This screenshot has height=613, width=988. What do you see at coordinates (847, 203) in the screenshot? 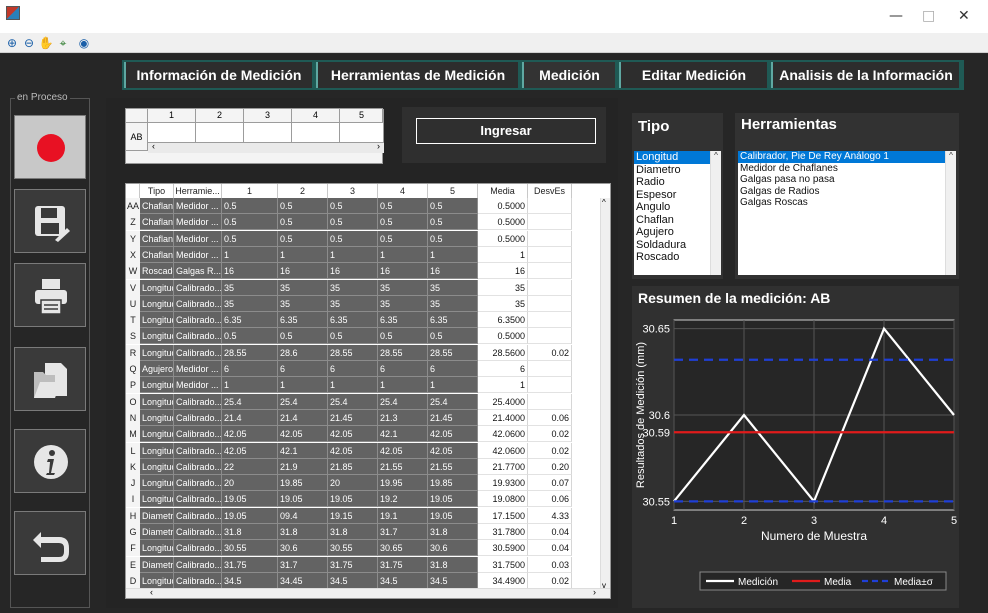
I see `list-item: Galgas Roscas` at bounding box center [847, 203].